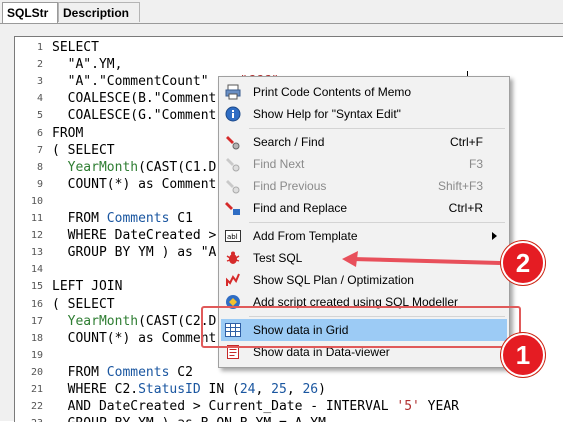 The height and width of the screenshot is (422, 563). Describe the element at coordinates (523, 355) in the screenshot. I see `annotation-badge-1: 1` at that location.